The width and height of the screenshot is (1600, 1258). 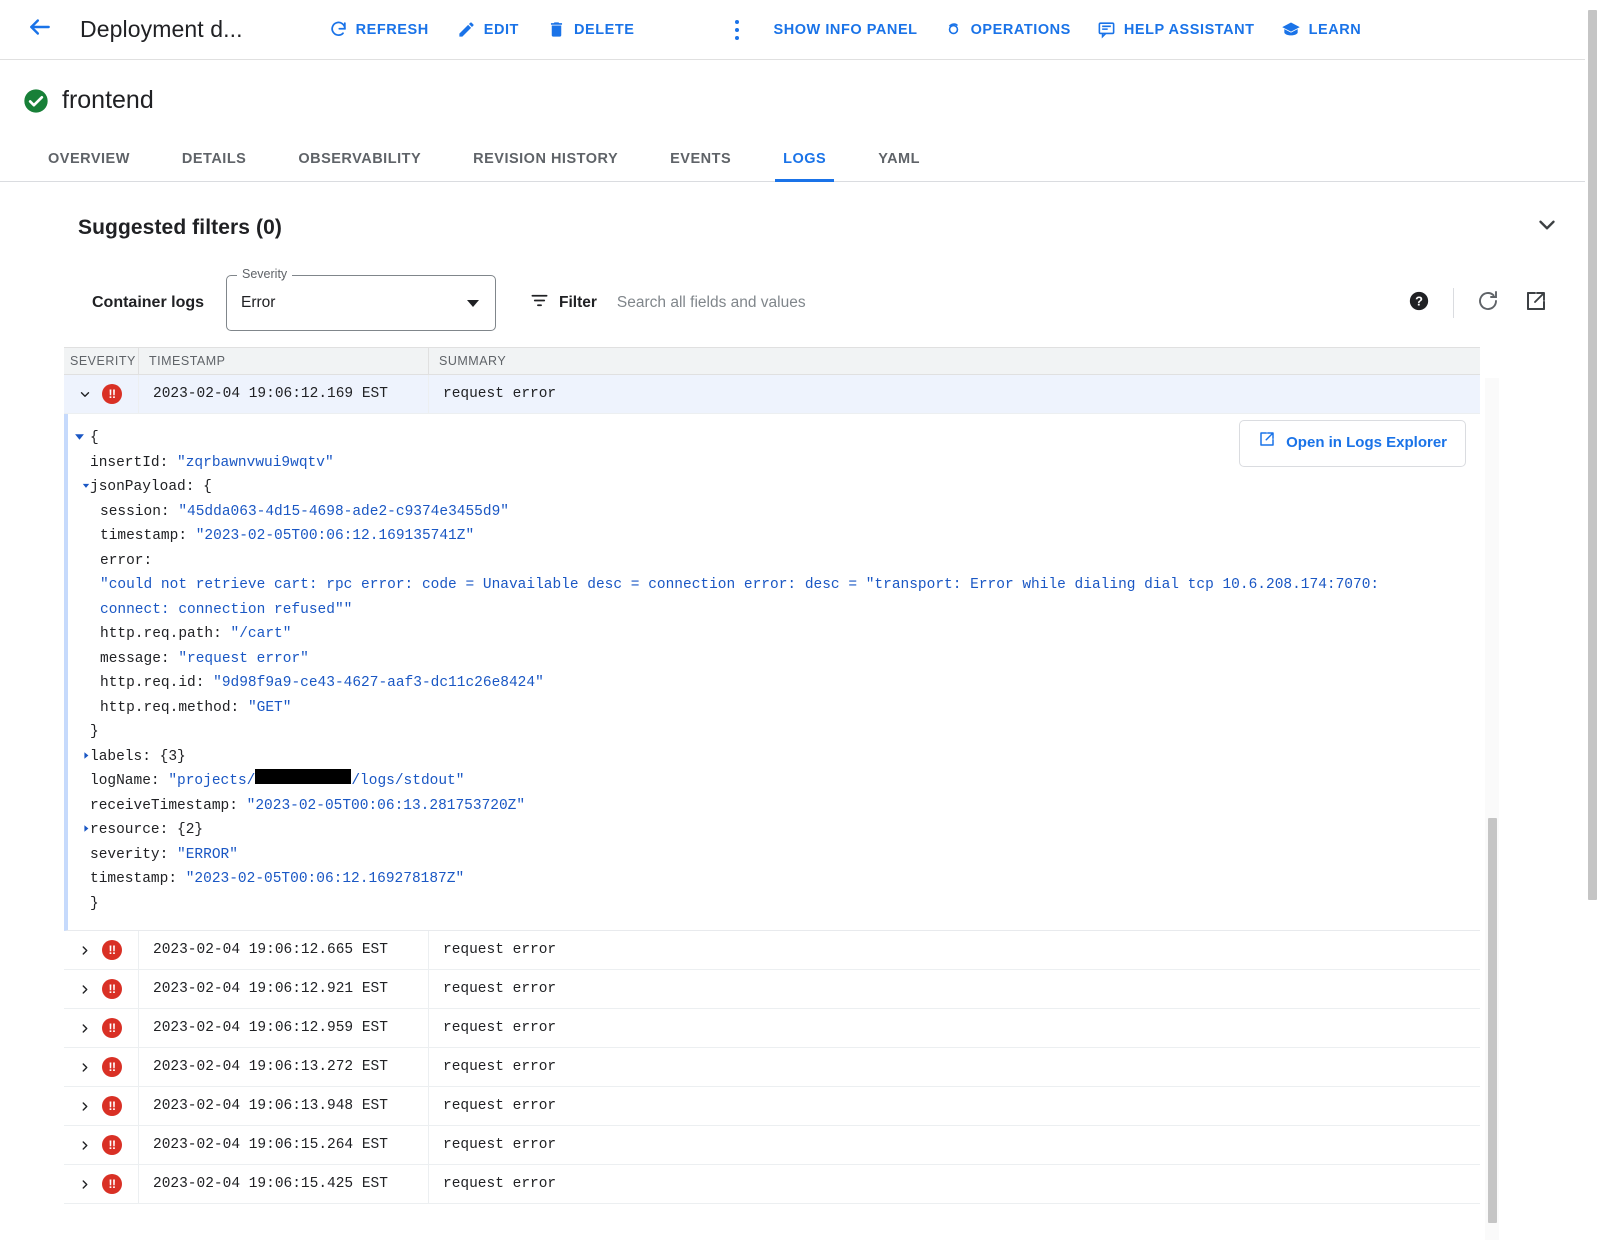 I want to click on open-logs-new-tab-button, so click(x=1536, y=303).